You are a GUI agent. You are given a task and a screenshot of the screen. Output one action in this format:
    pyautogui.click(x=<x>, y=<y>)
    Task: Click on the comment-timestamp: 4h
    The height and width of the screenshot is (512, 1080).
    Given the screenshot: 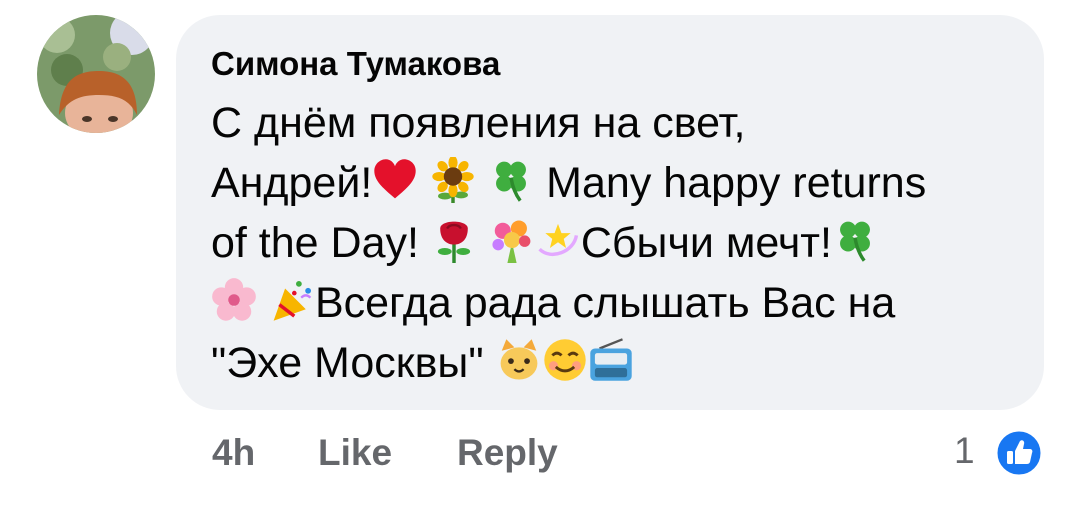 What is the action you would take?
    pyautogui.click(x=233, y=453)
    